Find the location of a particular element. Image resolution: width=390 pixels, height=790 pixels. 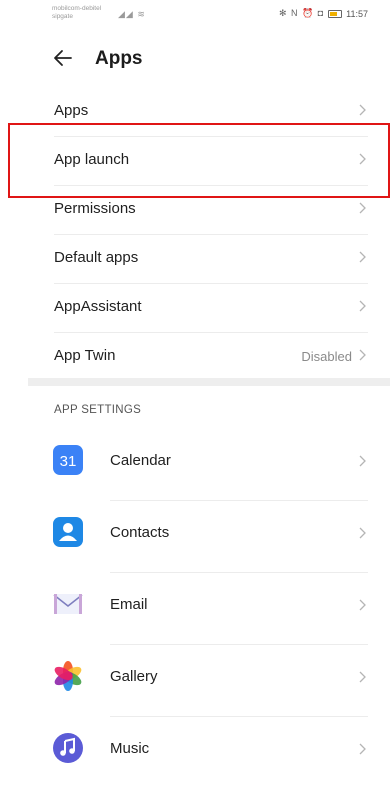

menu-item-appassistant: AppAssistant is located at coordinates (195, 307).